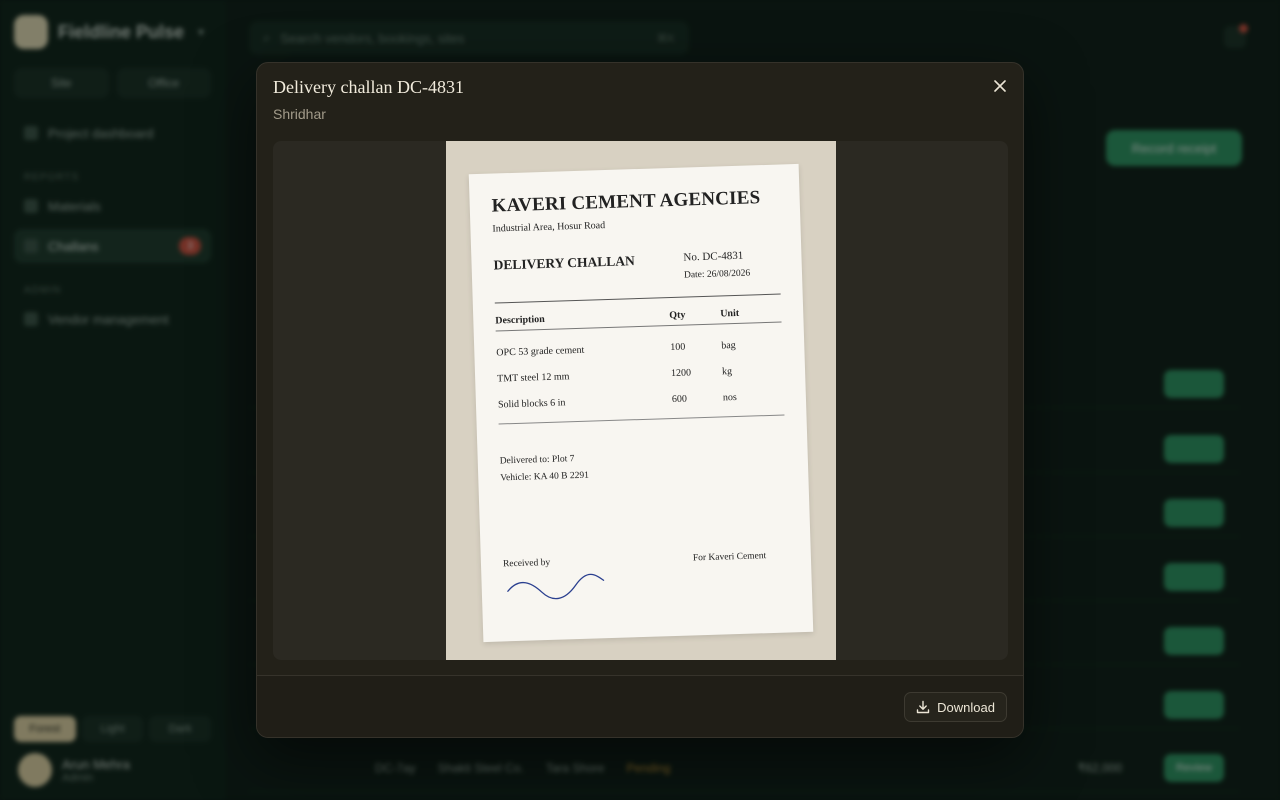 Image resolution: width=1280 pixels, height=800 pixels. I want to click on item-qty: 600, so click(679, 399).